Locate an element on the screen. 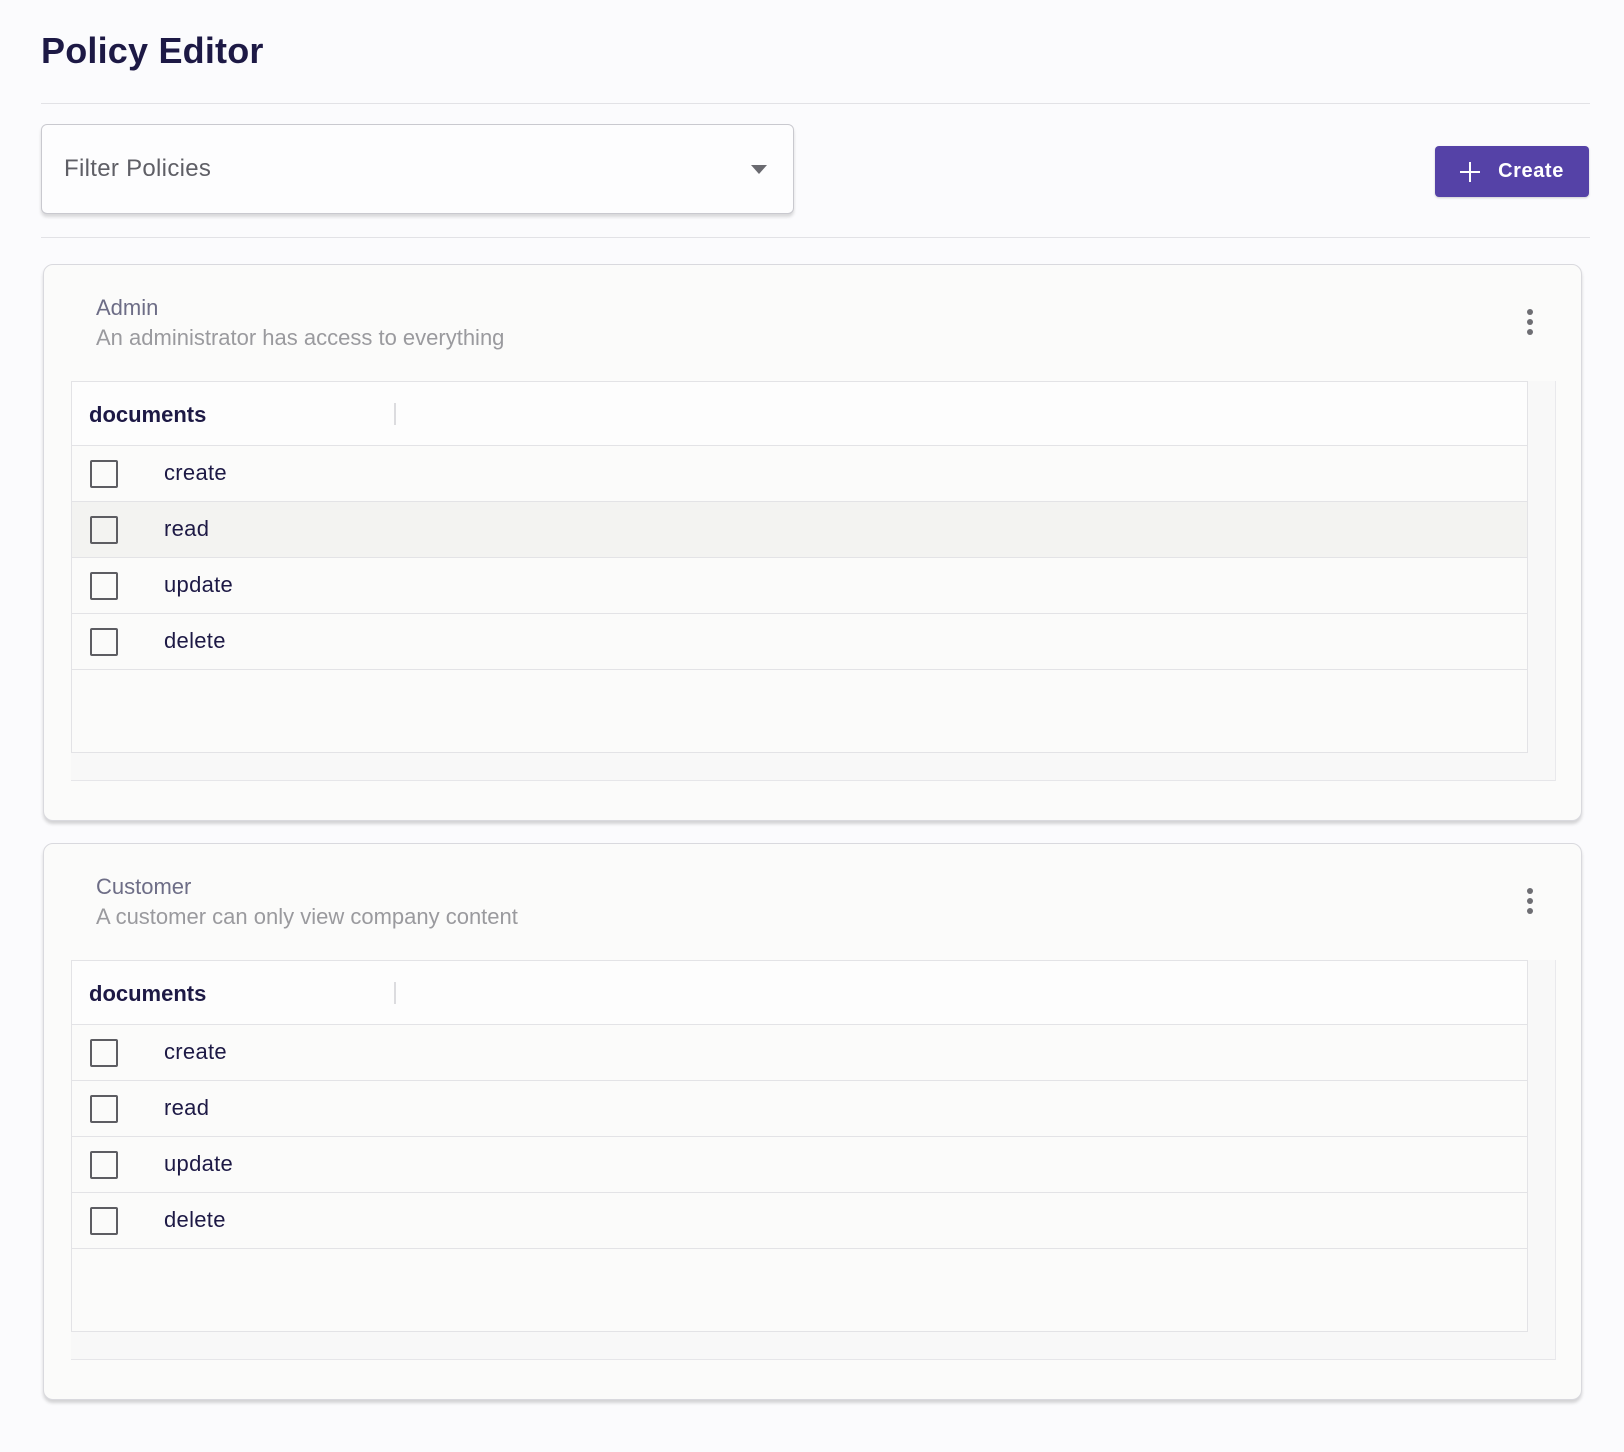 Image resolution: width=1624 pixels, height=1452 pixels. filter-policies-label: Filter Policies is located at coordinates (138, 168).